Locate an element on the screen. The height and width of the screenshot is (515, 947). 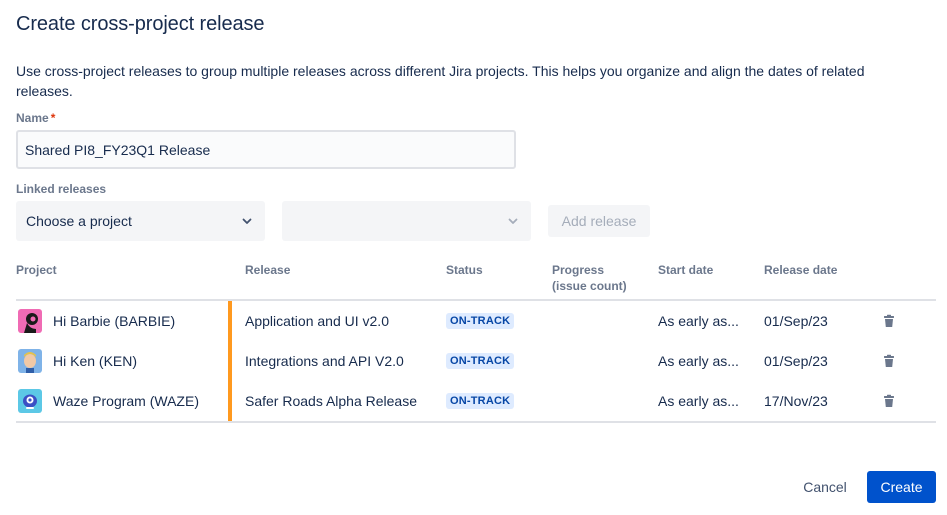
cancel-button: Cancel is located at coordinates (825, 487).